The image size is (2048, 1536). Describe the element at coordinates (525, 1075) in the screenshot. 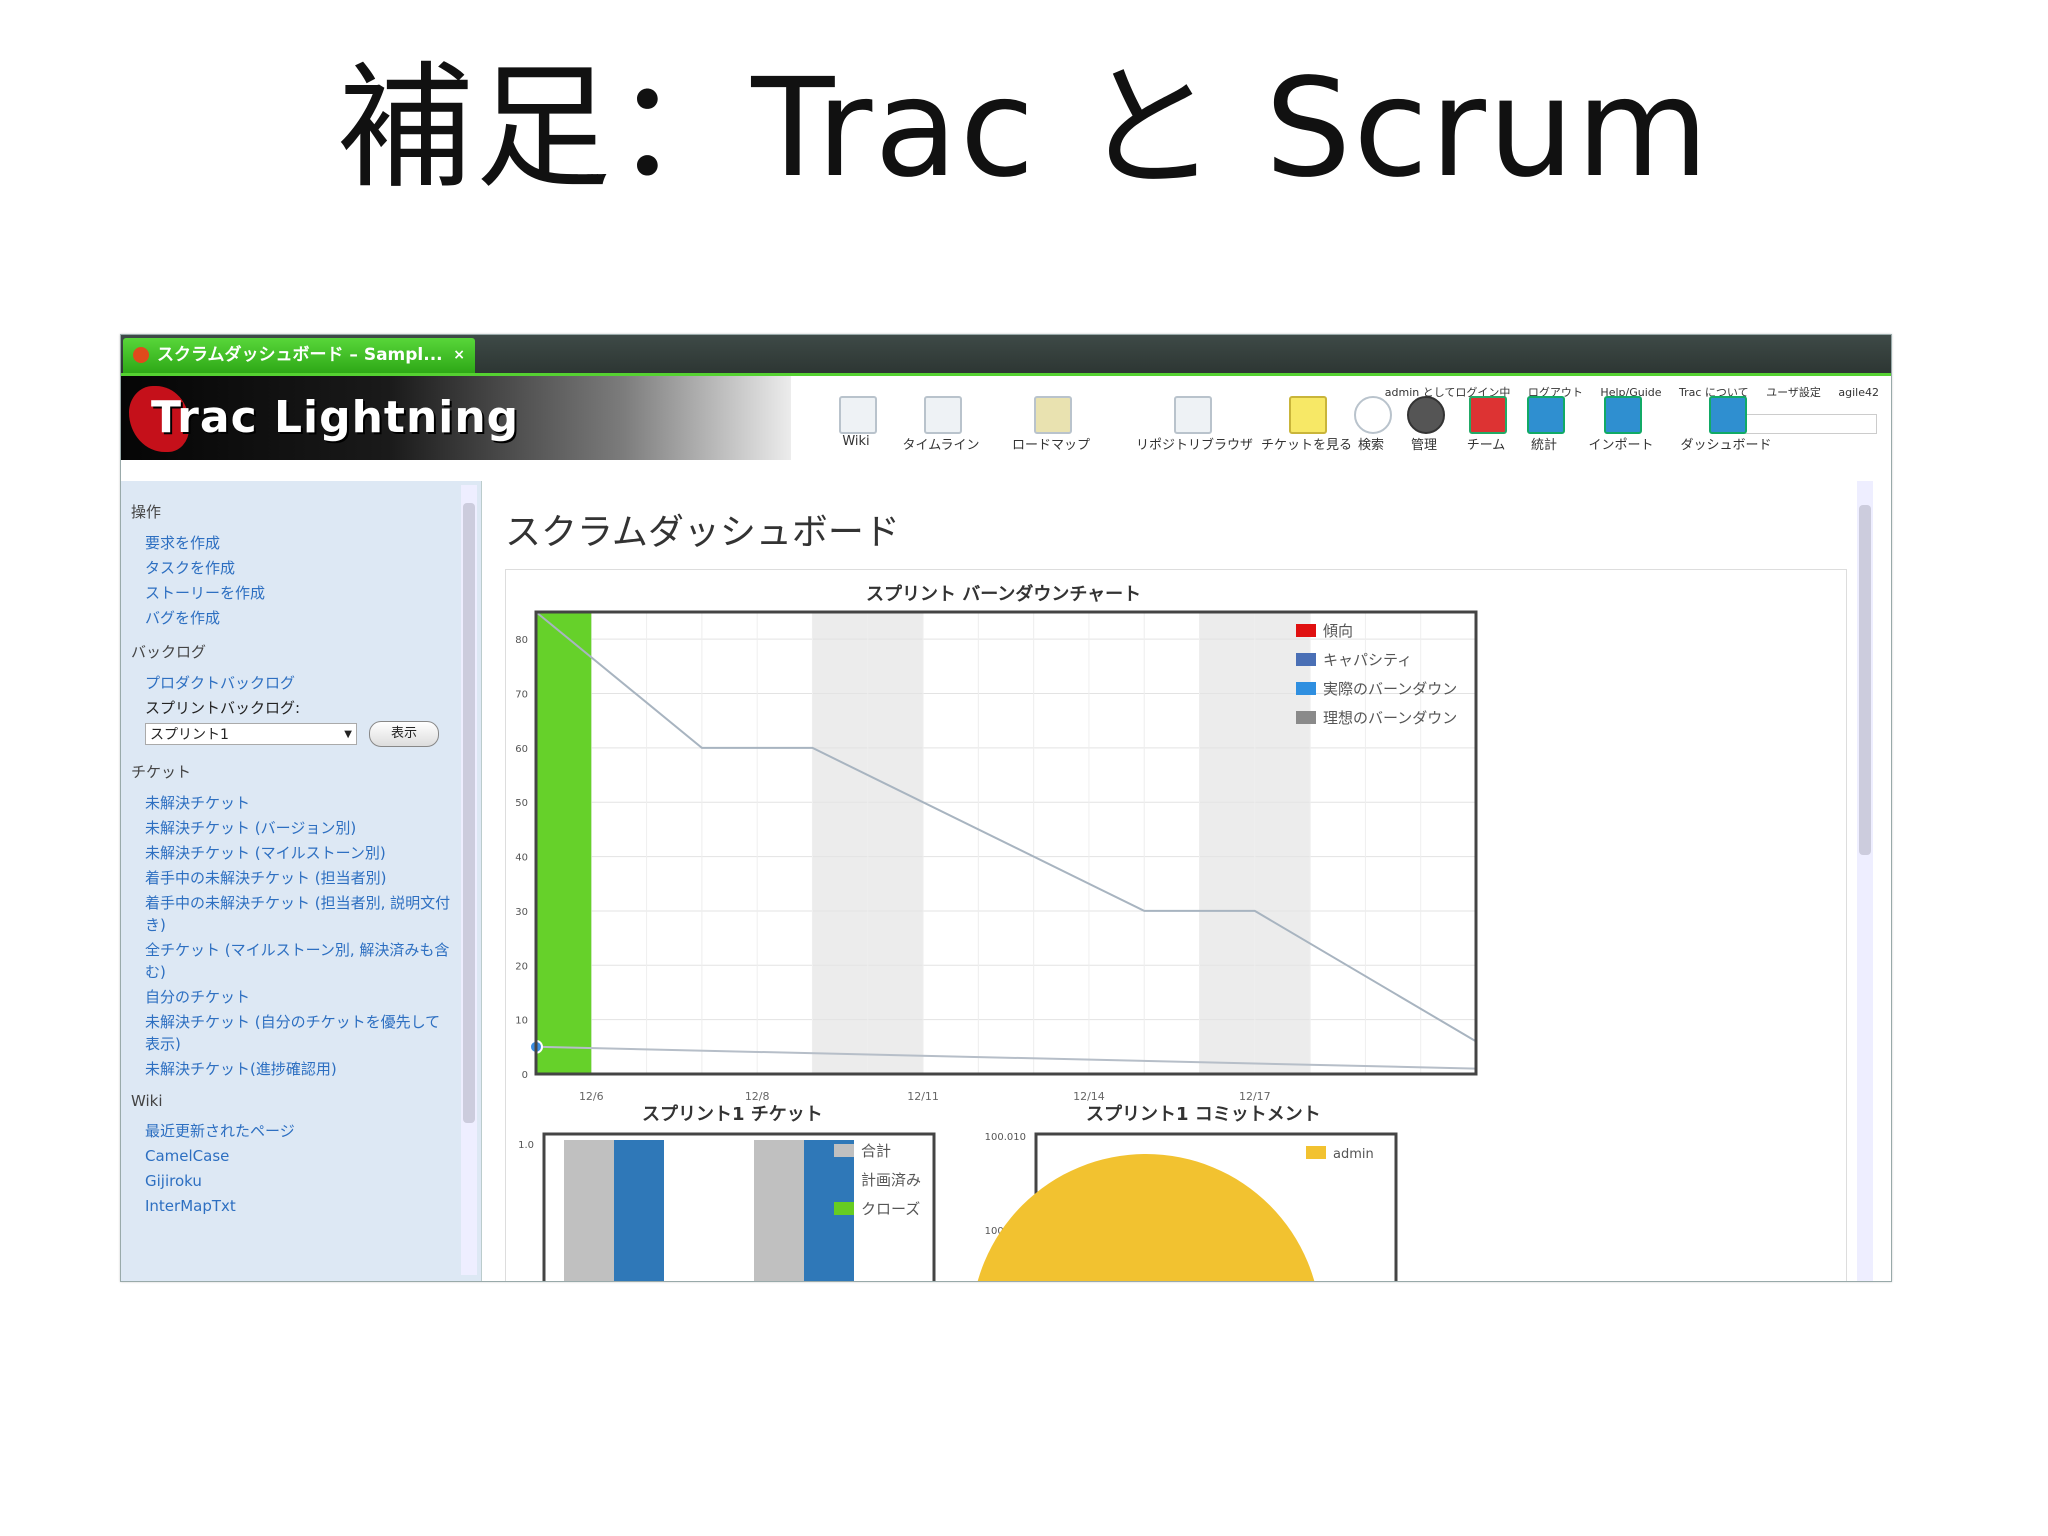

I see `y-tick-label: 0` at that location.